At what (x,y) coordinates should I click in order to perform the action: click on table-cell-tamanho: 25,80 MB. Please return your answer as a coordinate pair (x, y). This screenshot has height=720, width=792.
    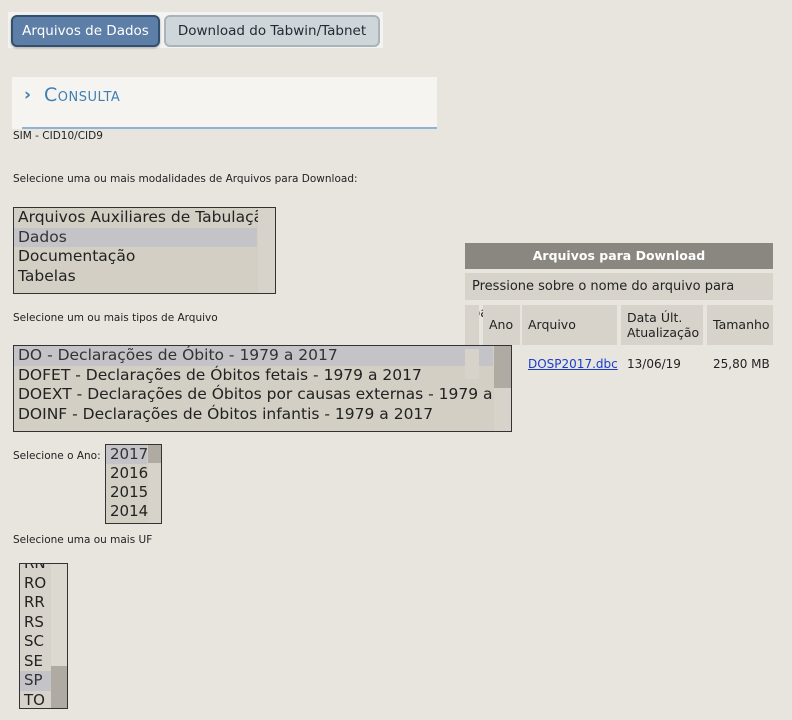
    Looking at the image, I should click on (741, 364).